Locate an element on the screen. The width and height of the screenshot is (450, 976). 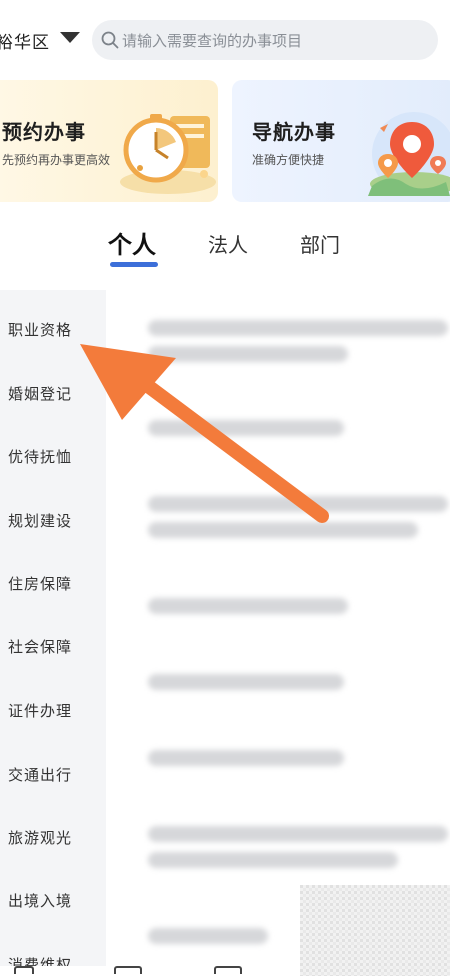
stopwatch-illustration-icon is located at coordinates (168, 154).